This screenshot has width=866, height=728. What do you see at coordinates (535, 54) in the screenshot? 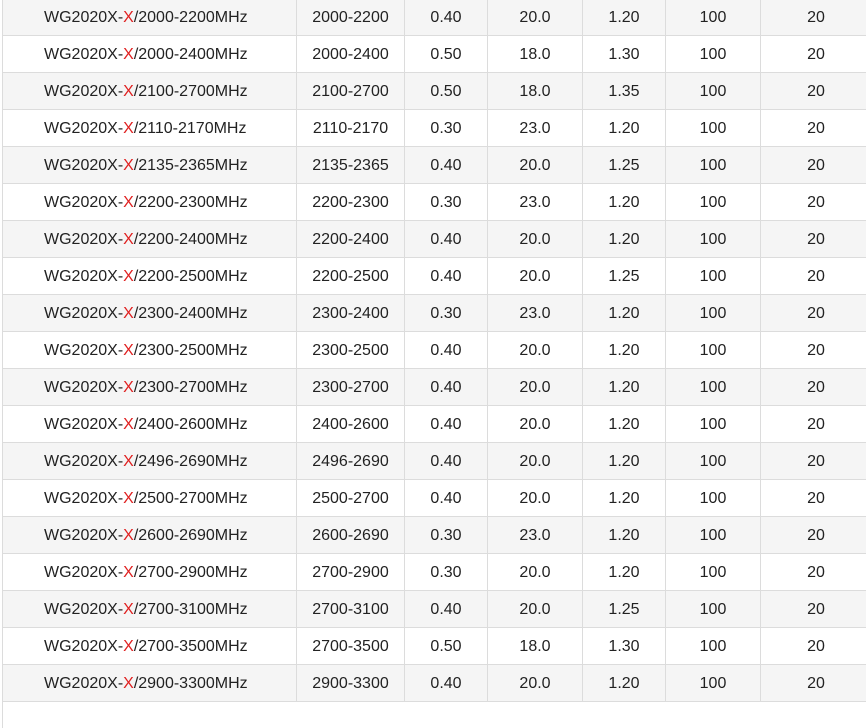
I see `value-cell-v2: 18.0` at bounding box center [535, 54].